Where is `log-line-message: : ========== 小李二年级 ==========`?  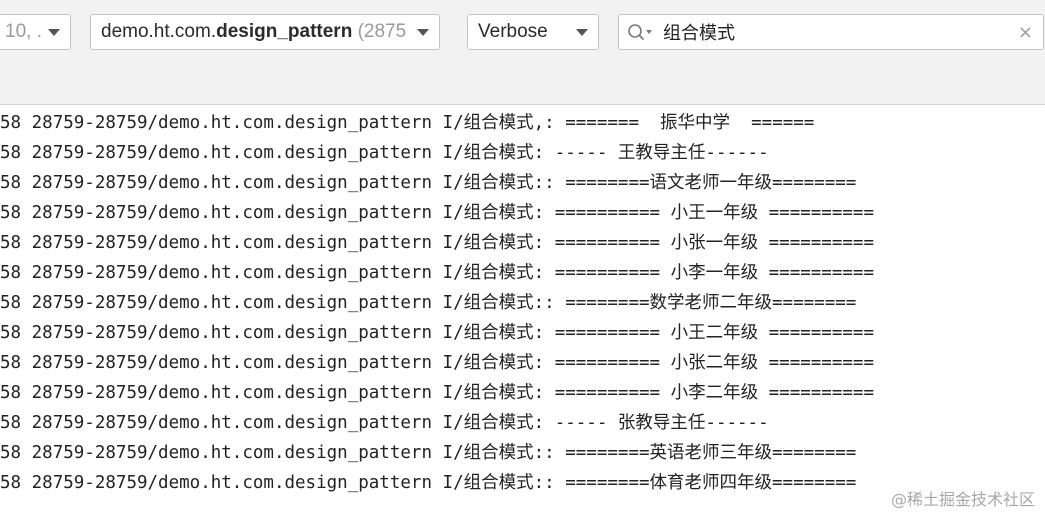 log-line-message: : ========== 小李二年级 ========== is located at coordinates (703, 393).